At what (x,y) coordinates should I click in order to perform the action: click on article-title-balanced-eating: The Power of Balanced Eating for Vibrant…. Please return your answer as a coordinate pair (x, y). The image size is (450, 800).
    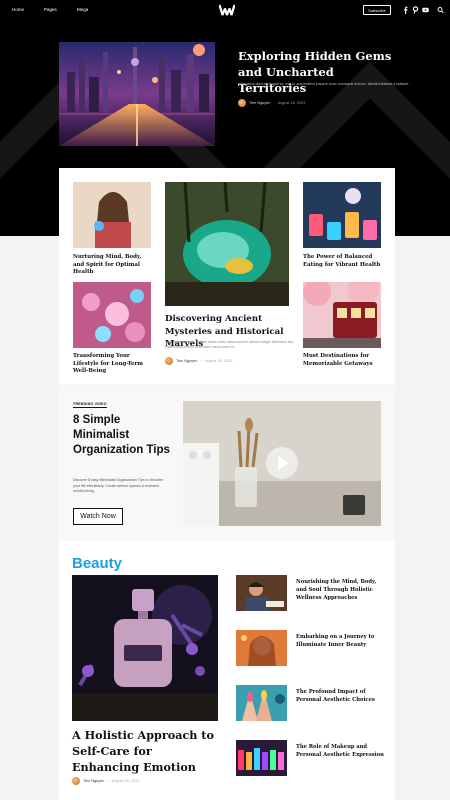
    Looking at the image, I should click on (345, 261).